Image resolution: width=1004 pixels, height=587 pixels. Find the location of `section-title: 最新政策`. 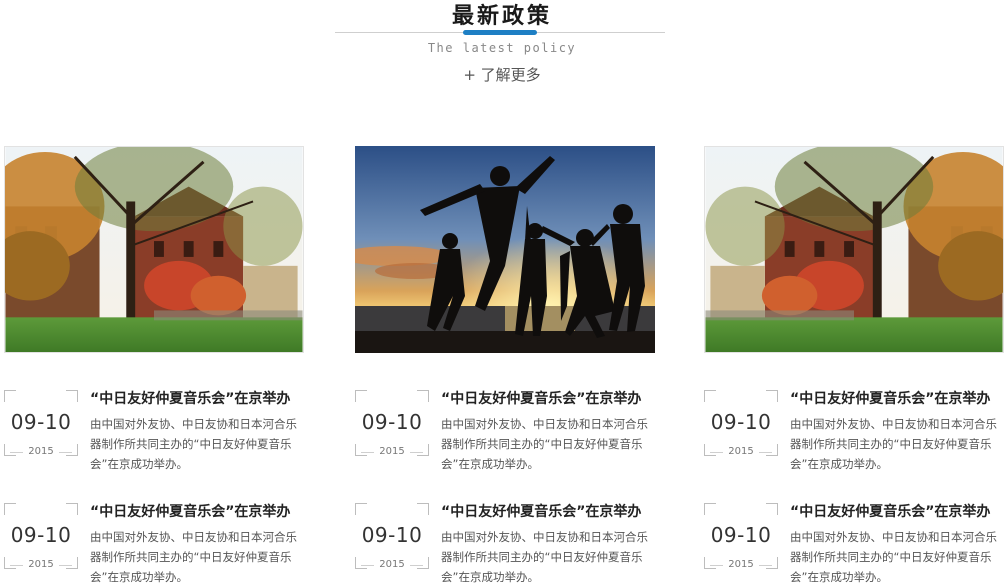

section-title: 最新政策 is located at coordinates (501, 16).